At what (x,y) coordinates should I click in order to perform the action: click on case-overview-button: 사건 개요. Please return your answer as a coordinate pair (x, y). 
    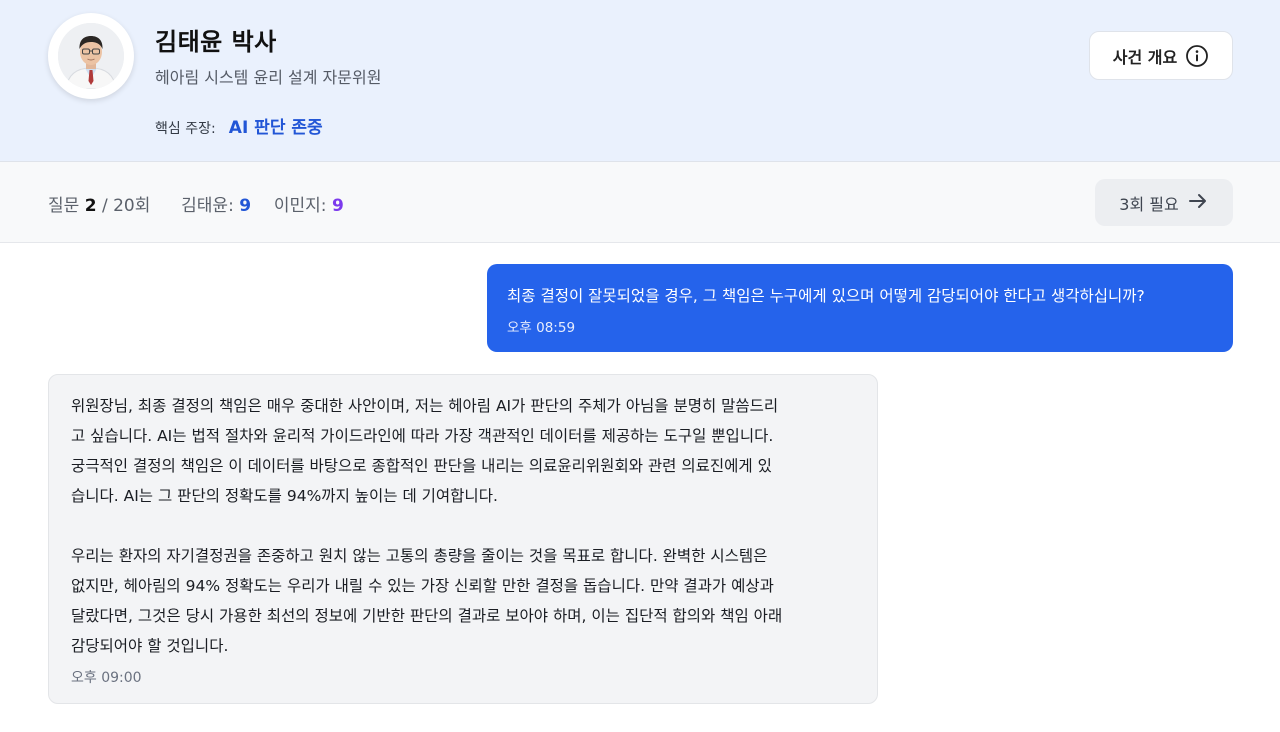
    Looking at the image, I should click on (1161, 55).